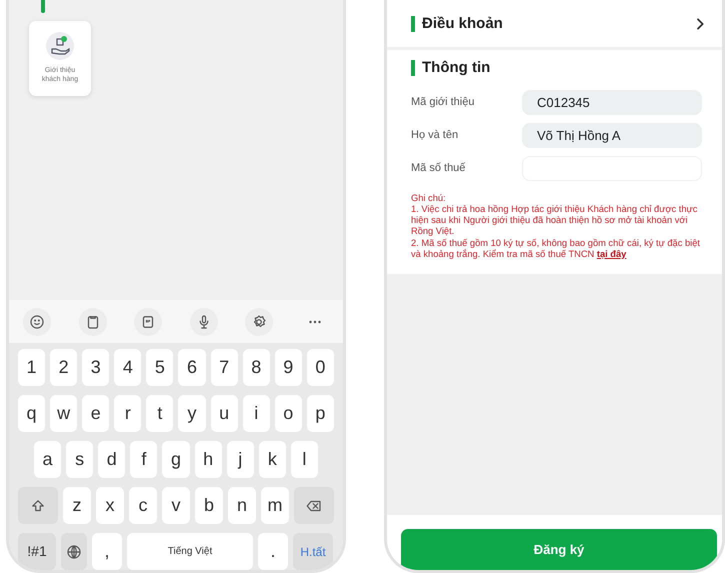  I want to click on keyboard-key: i, so click(256, 413).